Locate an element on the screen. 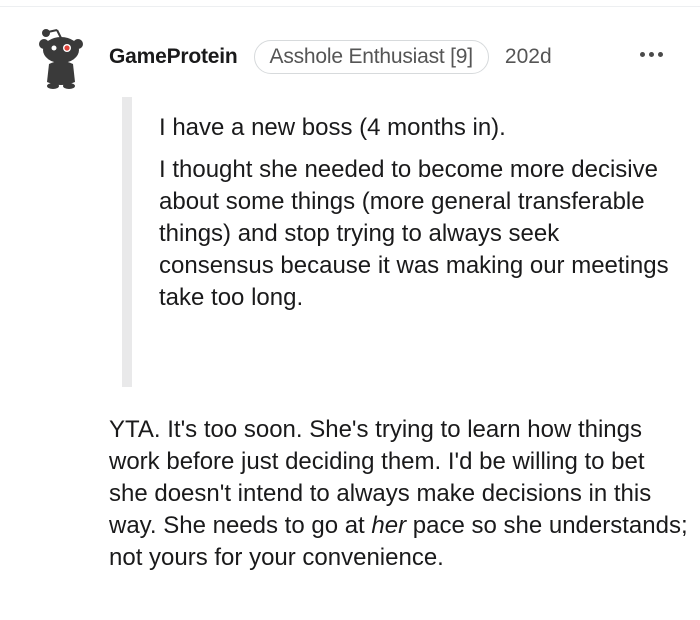 The height and width of the screenshot is (620, 700). comment-header: GameProtein Asshole Enthusiast [9] 202d is located at coordinates (330, 57).